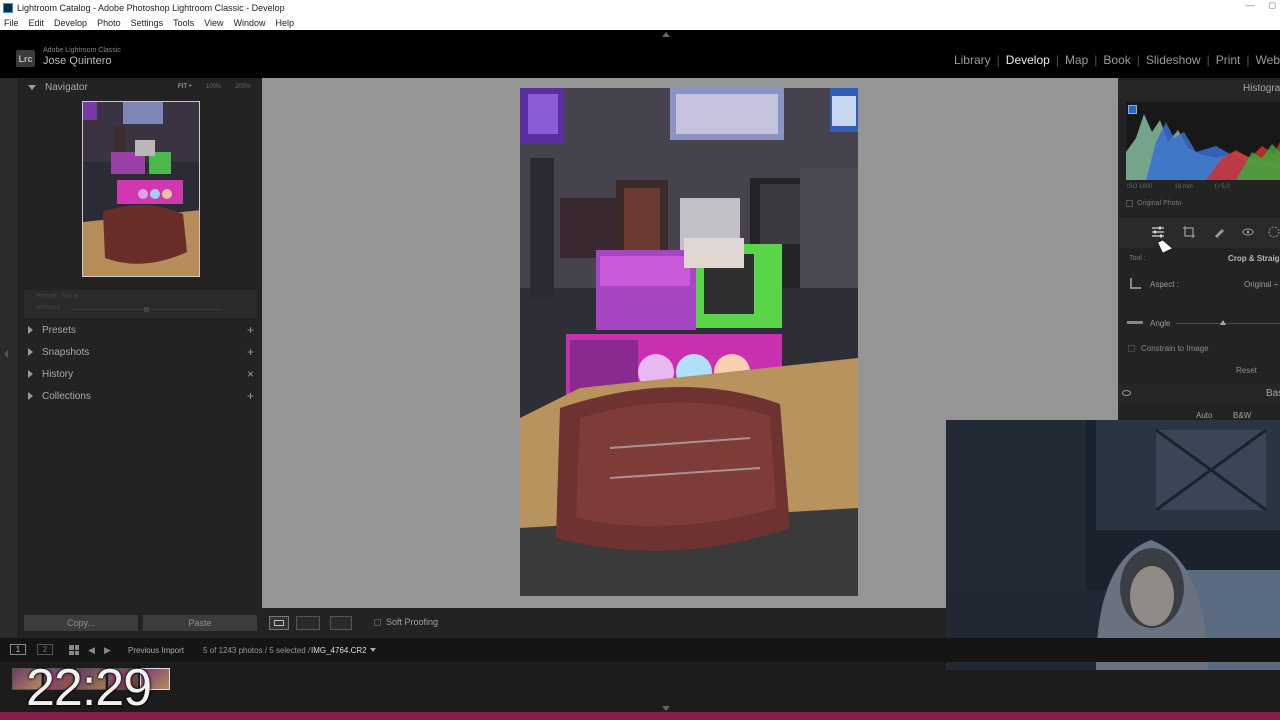 The height and width of the screenshot is (720, 1280). What do you see at coordinates (1248, 232) in the screenshot?
I see `red-eye-icon` at bounding box center [1248, 232].